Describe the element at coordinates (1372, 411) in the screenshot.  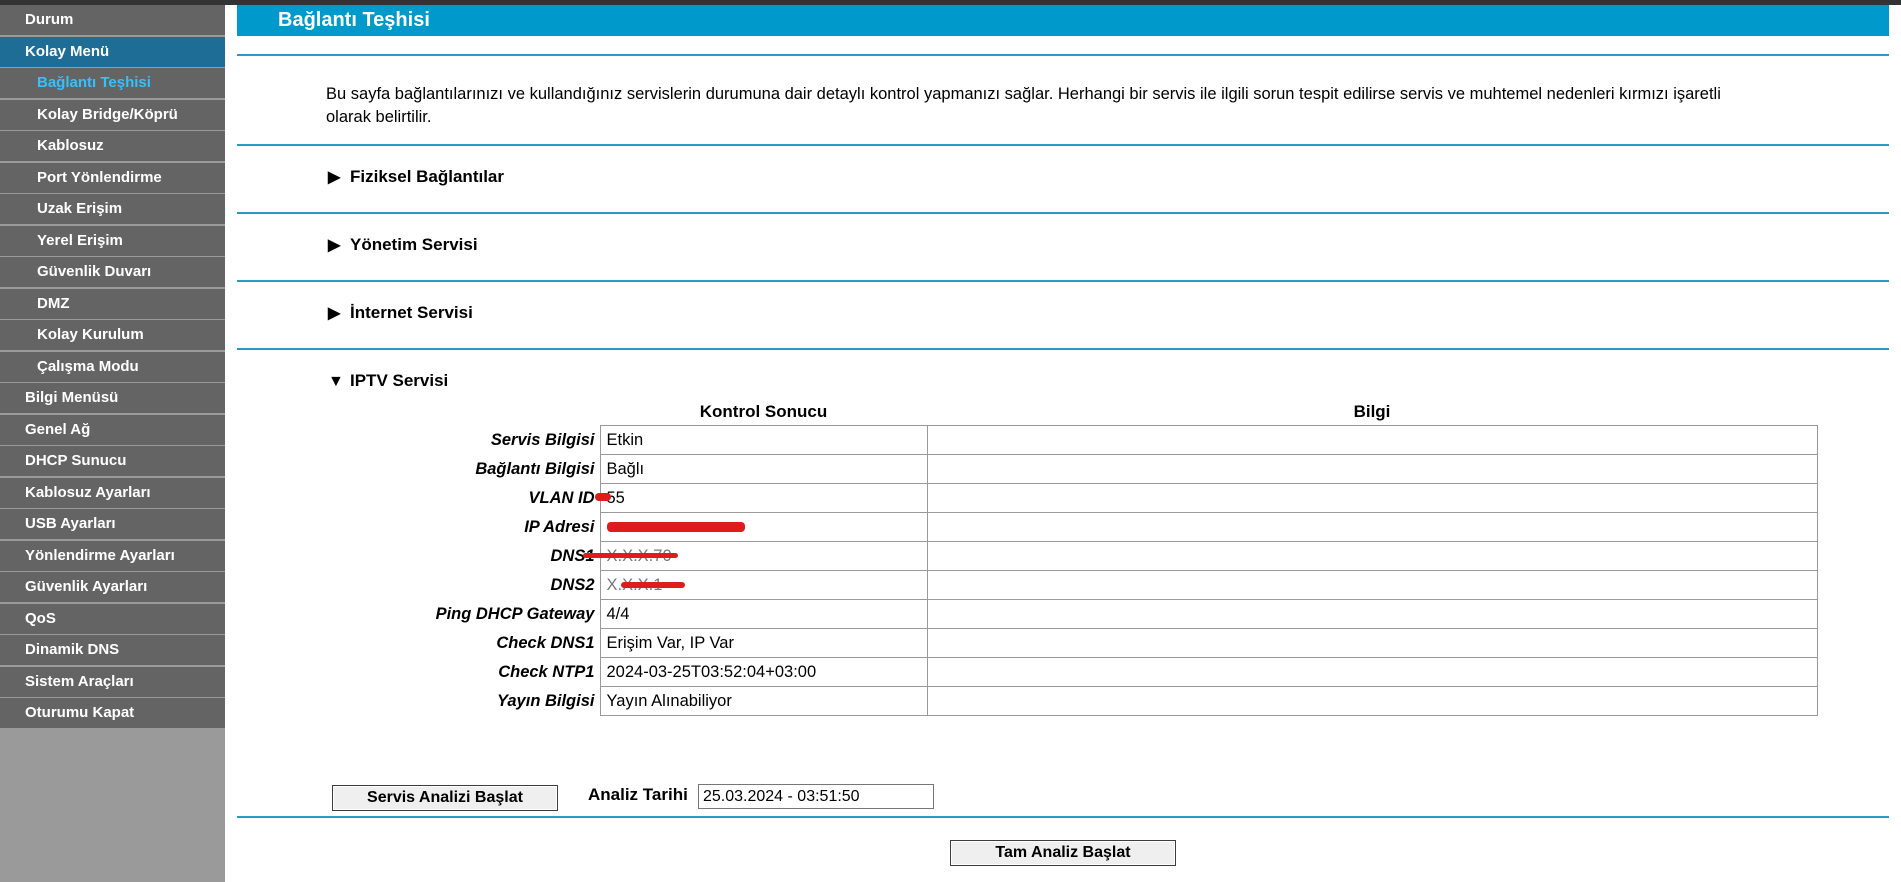
I see `column-header-info: Bilgi` at that location.